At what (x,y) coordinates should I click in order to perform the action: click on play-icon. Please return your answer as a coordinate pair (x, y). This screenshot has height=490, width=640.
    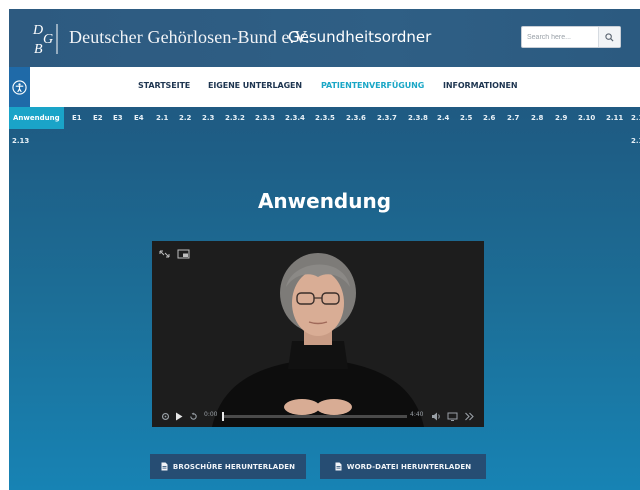
    Looking at the image, I should click on (179, 416).